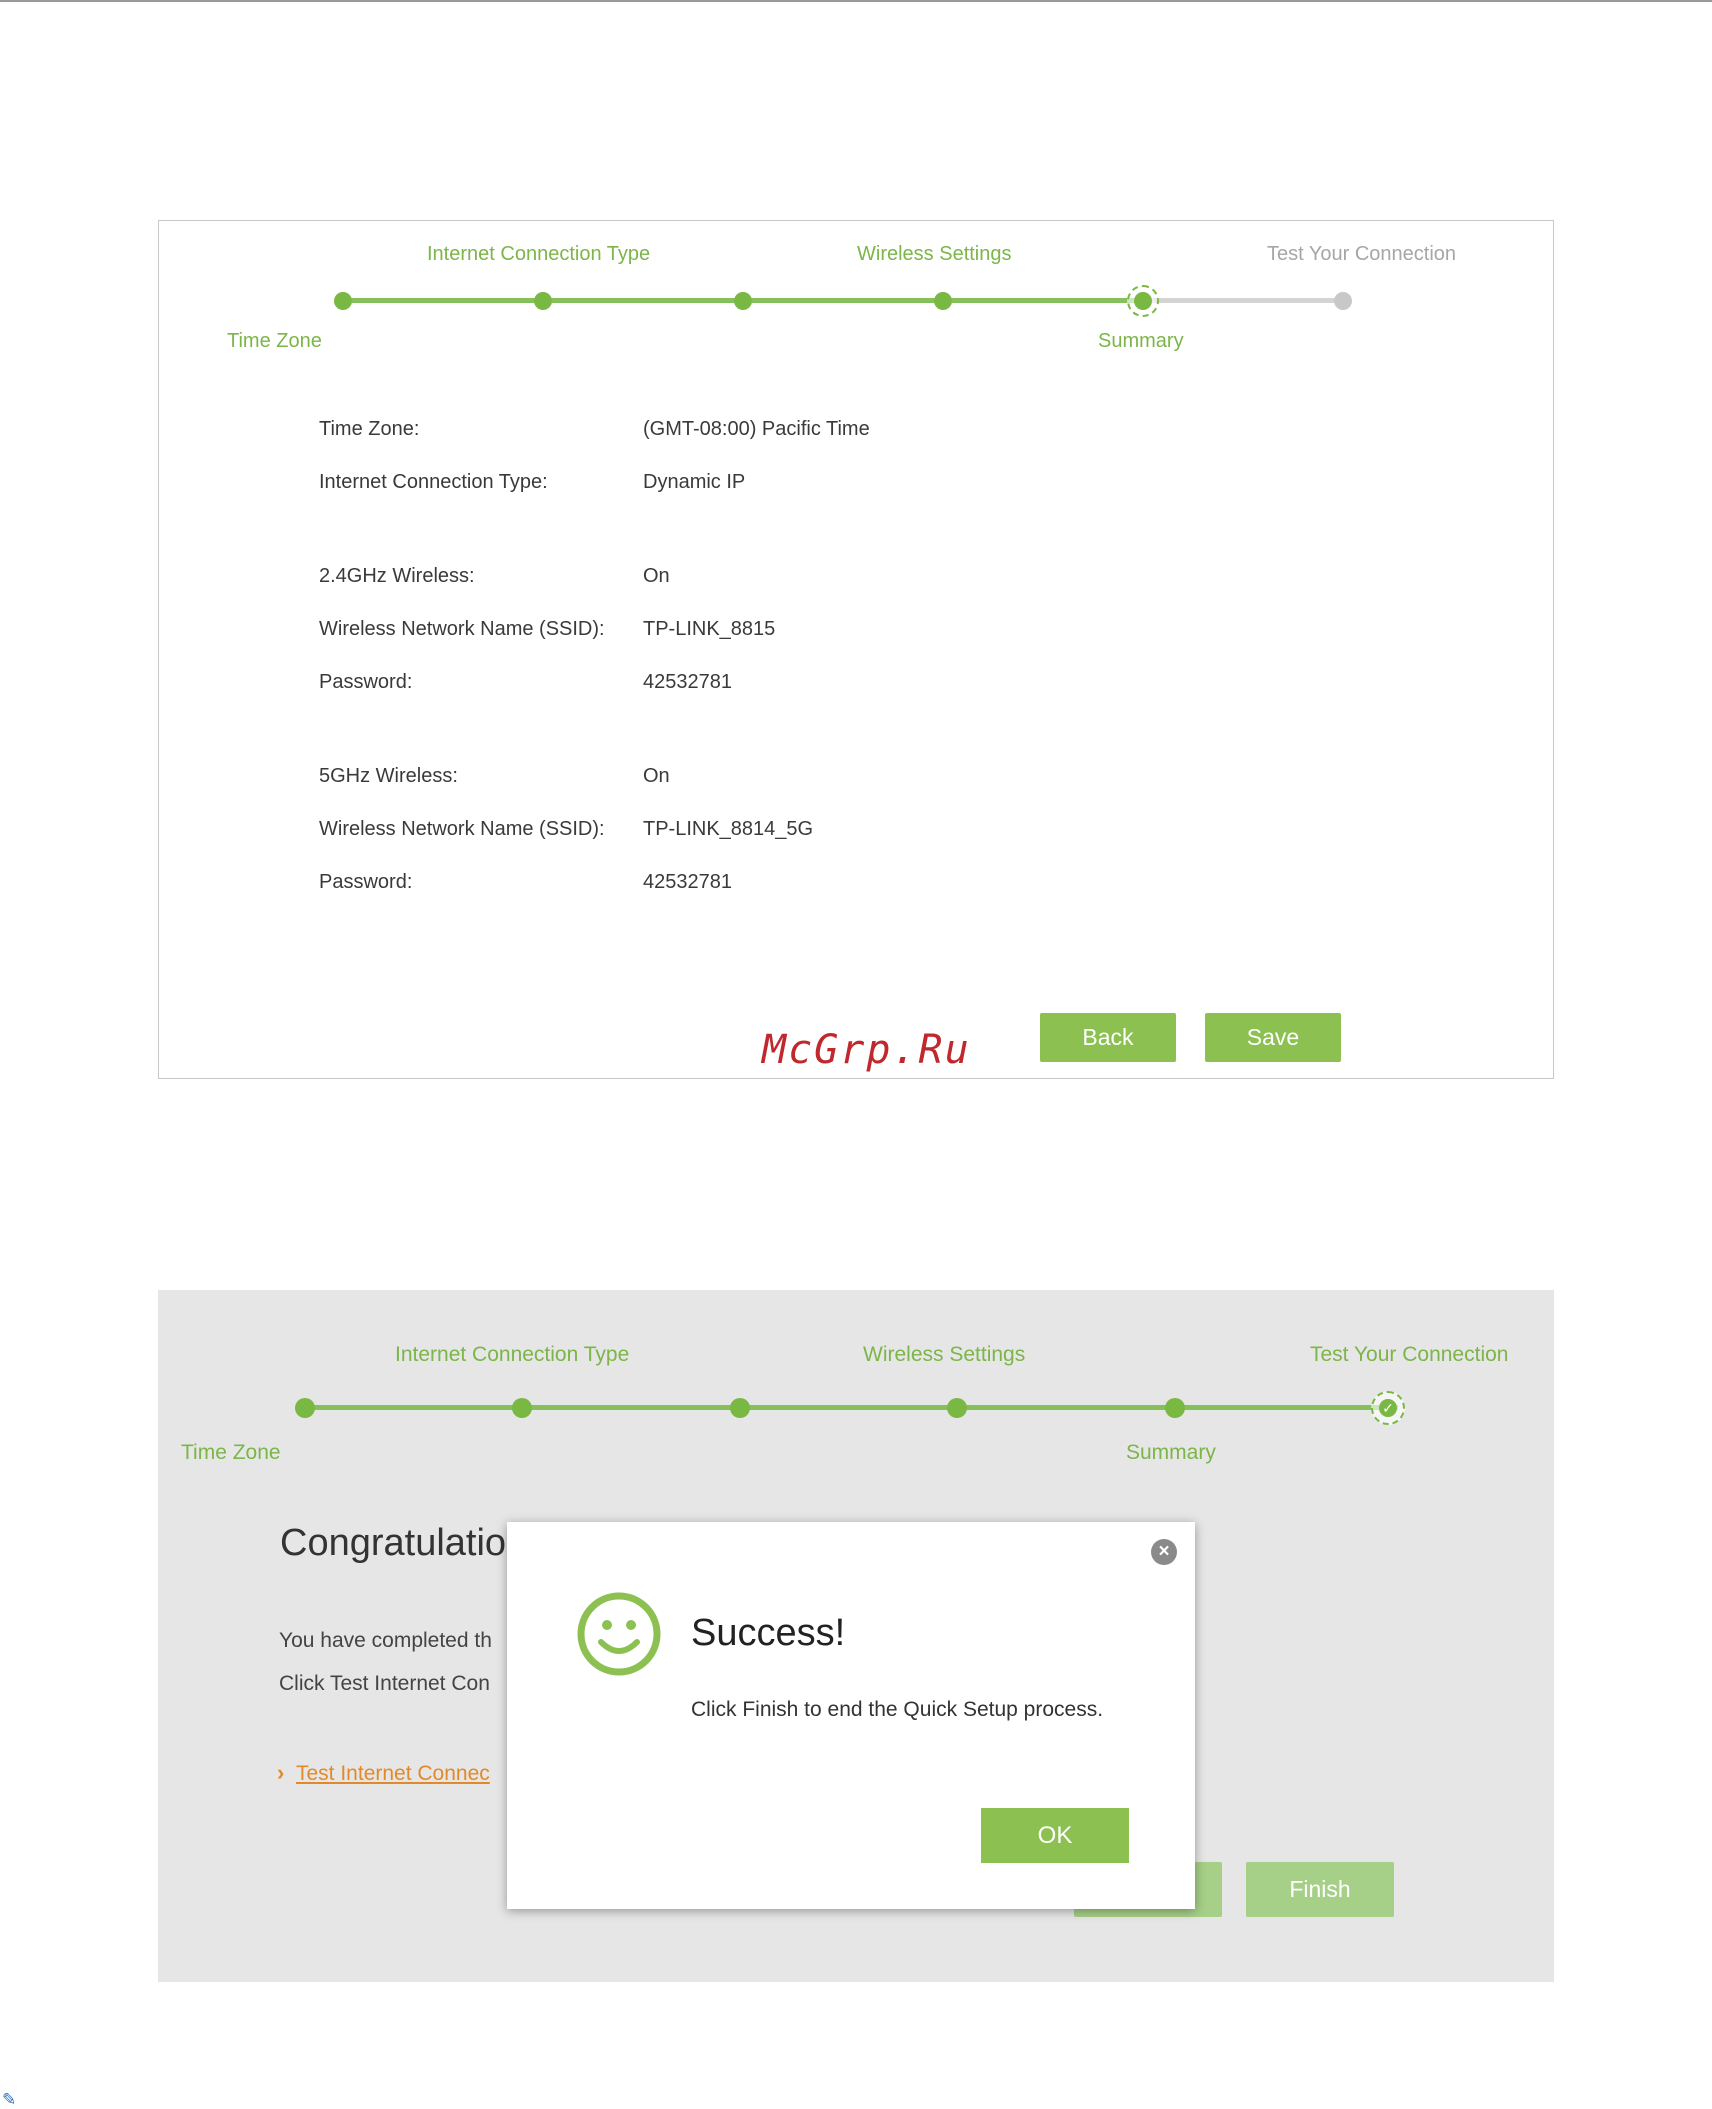 This screenshot has width=1712, height=2109. I want to click on save-button: Save, so click(1273, 1037).